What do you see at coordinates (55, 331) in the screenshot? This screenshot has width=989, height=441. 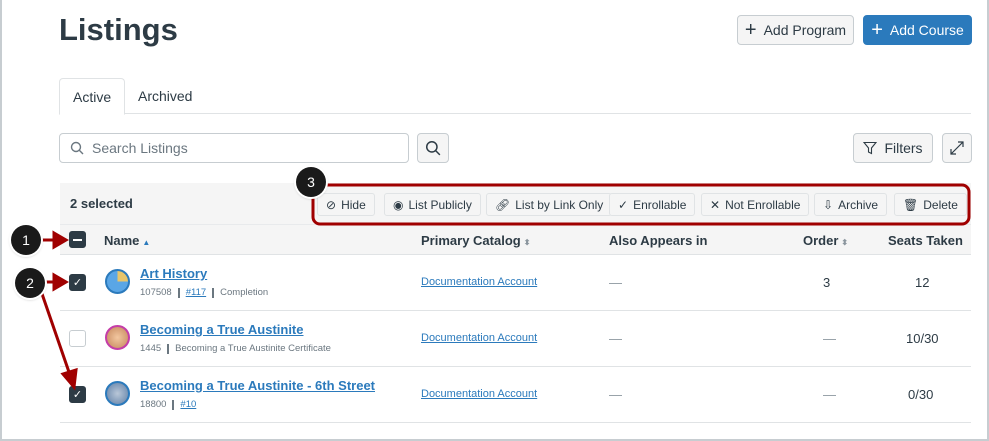 I see `arrow-line` at bounding box center [55, 331].